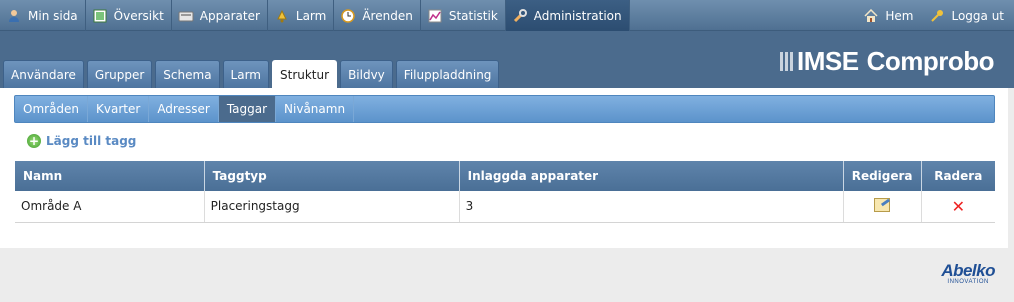 The width and height of the screenshot is (1014, 302). I want to click on footer-tagline: INNOVATION, so click(968, 282).